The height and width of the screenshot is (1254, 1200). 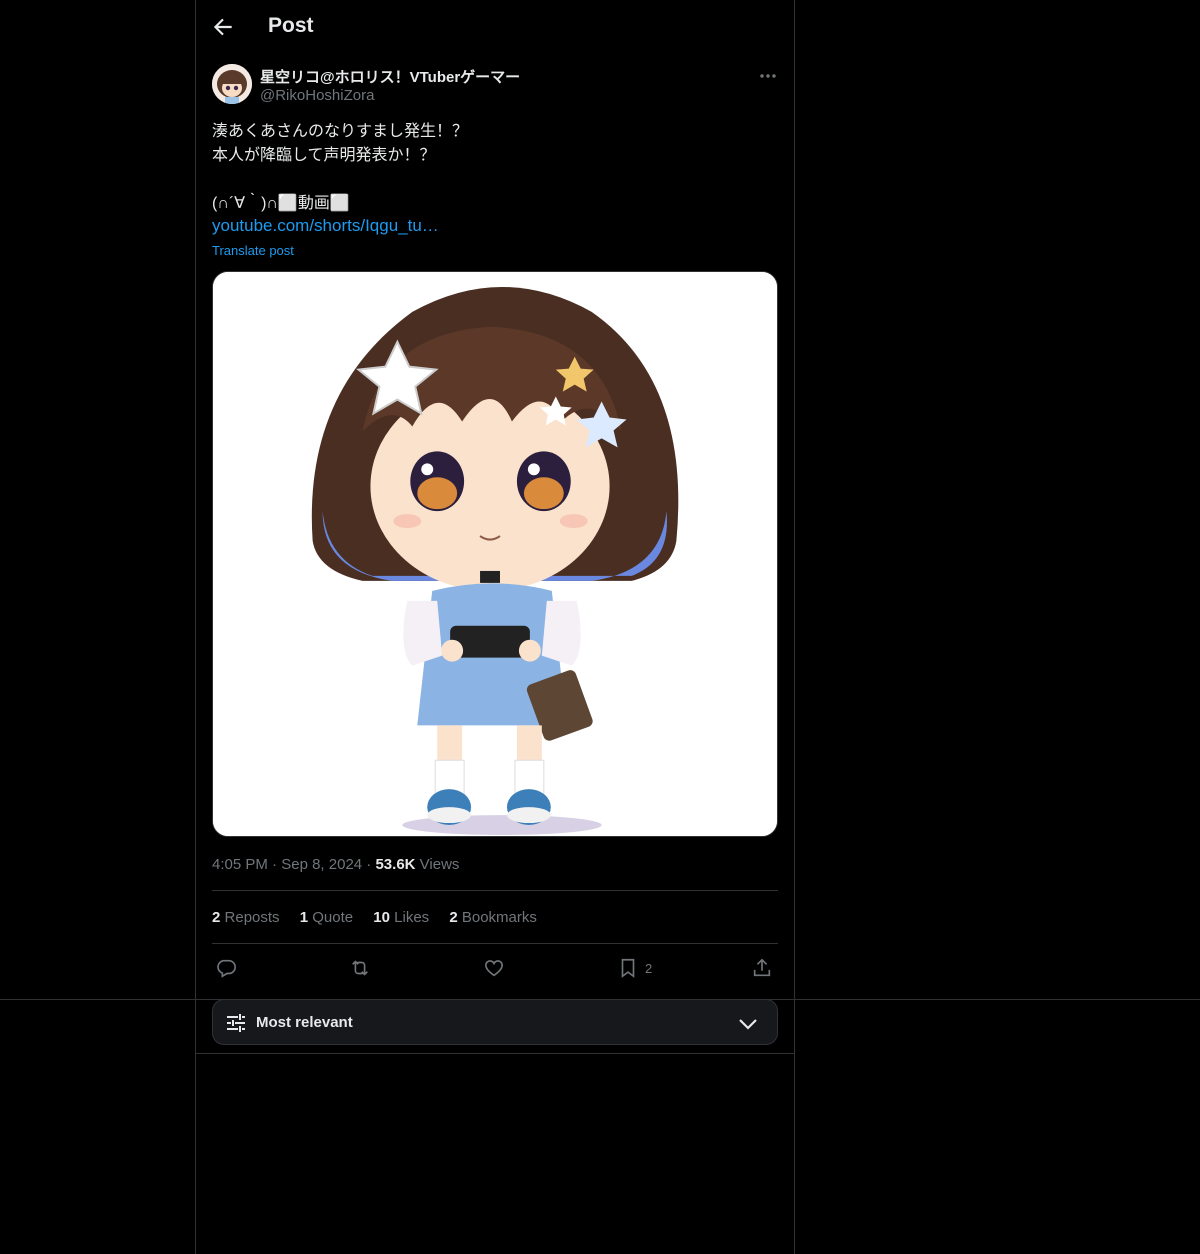 What do you see at coordinates (236, 1023) in the screenshot?
I see `sliders-icon` at bounding box center [236, 1023].